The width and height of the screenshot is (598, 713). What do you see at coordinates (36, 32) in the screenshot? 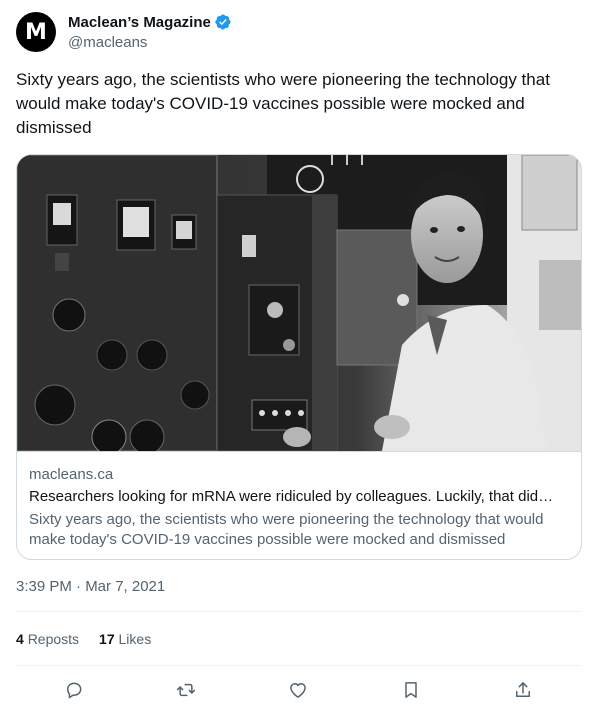
I see `avatar: M` at bounding box center [36, 32].